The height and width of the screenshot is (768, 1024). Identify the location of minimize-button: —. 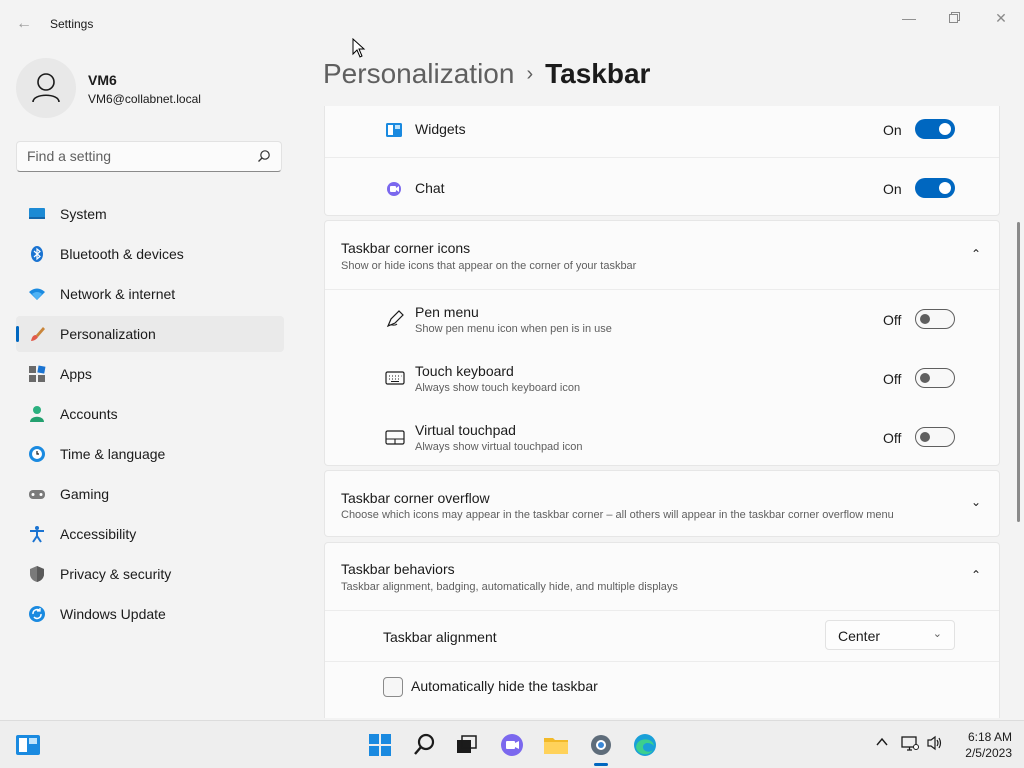
(909, 18).